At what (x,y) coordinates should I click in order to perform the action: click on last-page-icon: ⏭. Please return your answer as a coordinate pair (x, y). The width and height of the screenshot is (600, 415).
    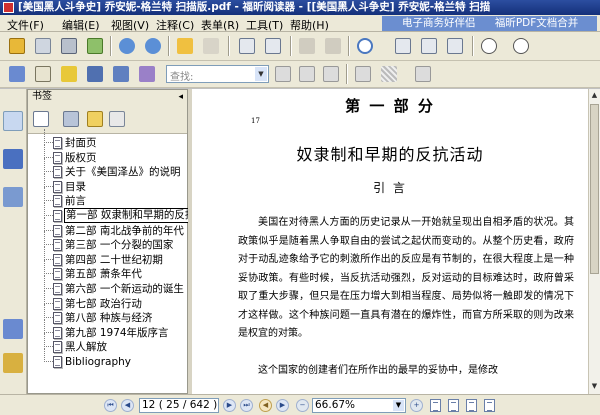
    Looking at the image, I should click on (246, 405).